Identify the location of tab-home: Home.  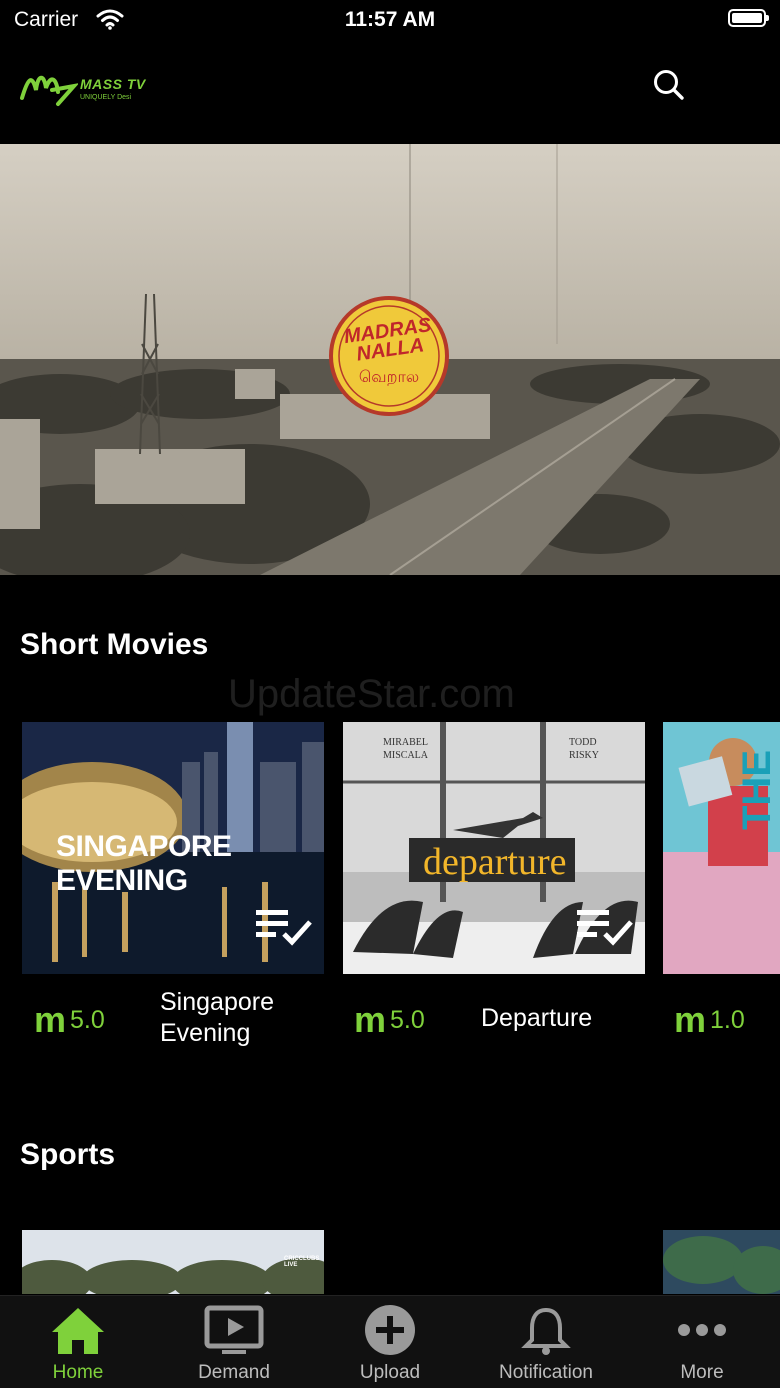
(78, 1342).